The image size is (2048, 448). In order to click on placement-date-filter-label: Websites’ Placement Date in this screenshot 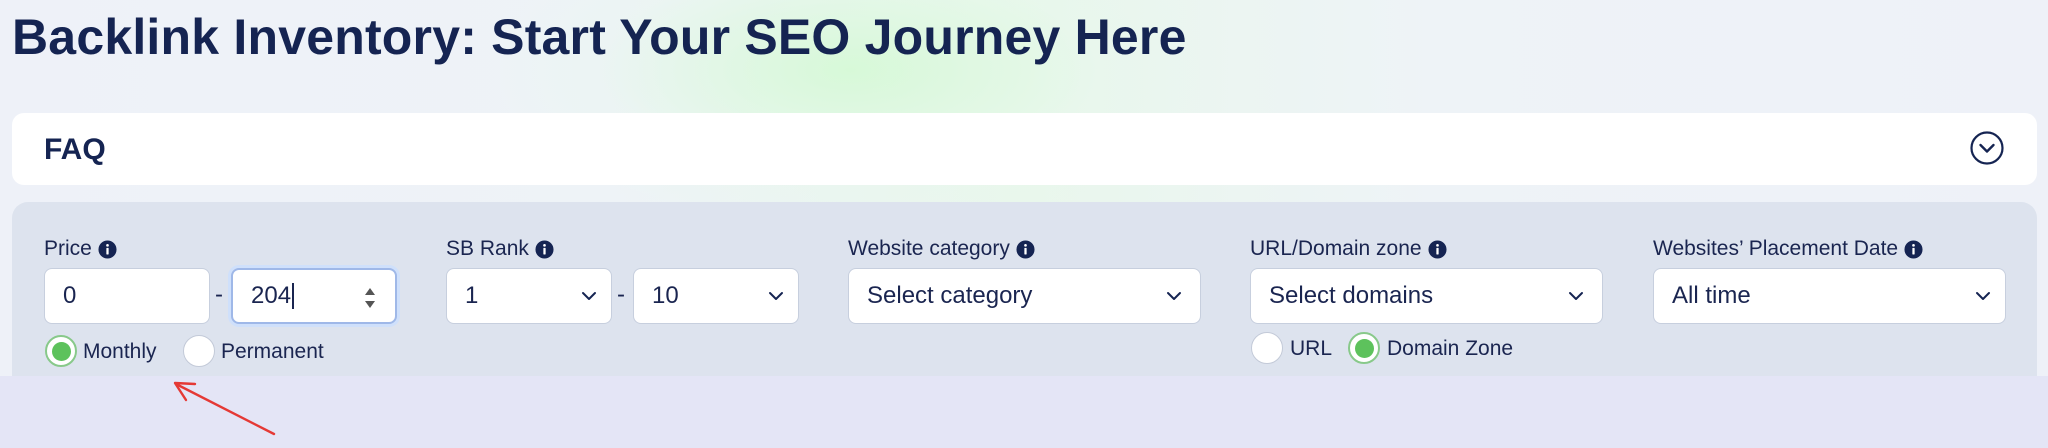, I will do `click(1788, 249)`.